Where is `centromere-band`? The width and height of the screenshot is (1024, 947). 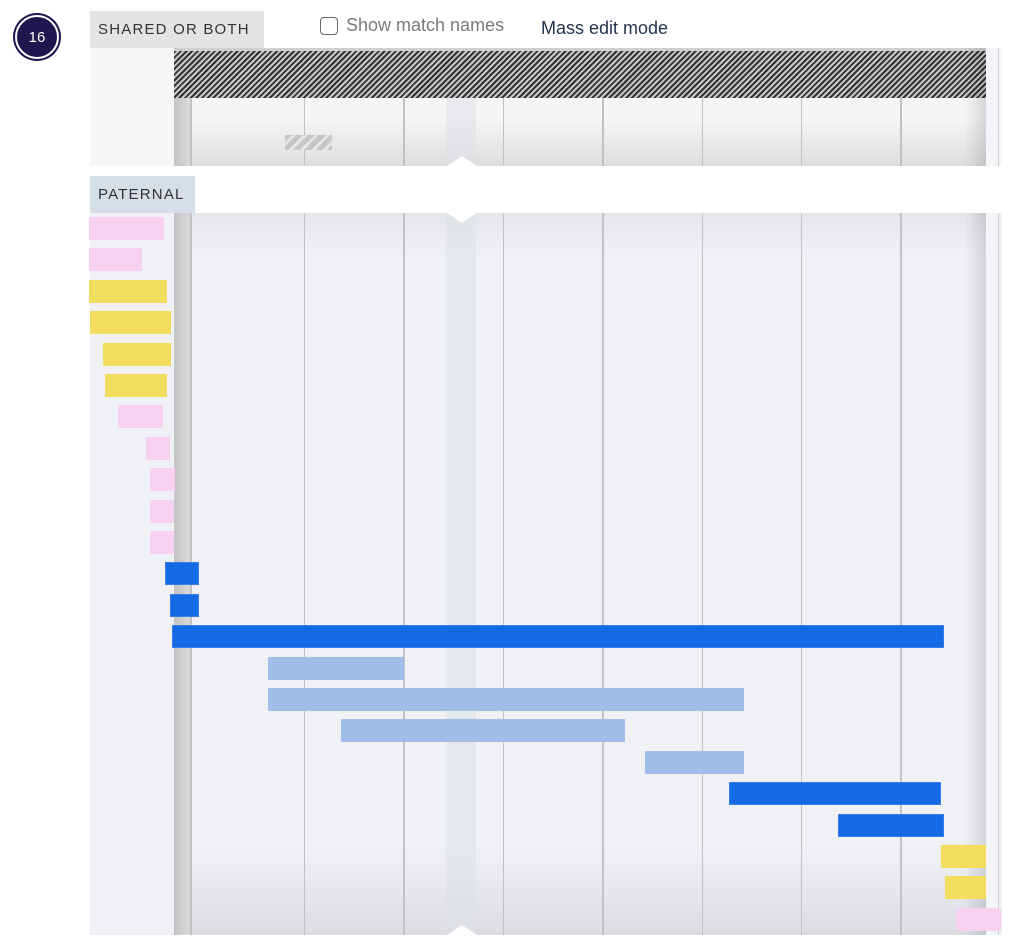
centromere-band is located at coordinates (461, 574).